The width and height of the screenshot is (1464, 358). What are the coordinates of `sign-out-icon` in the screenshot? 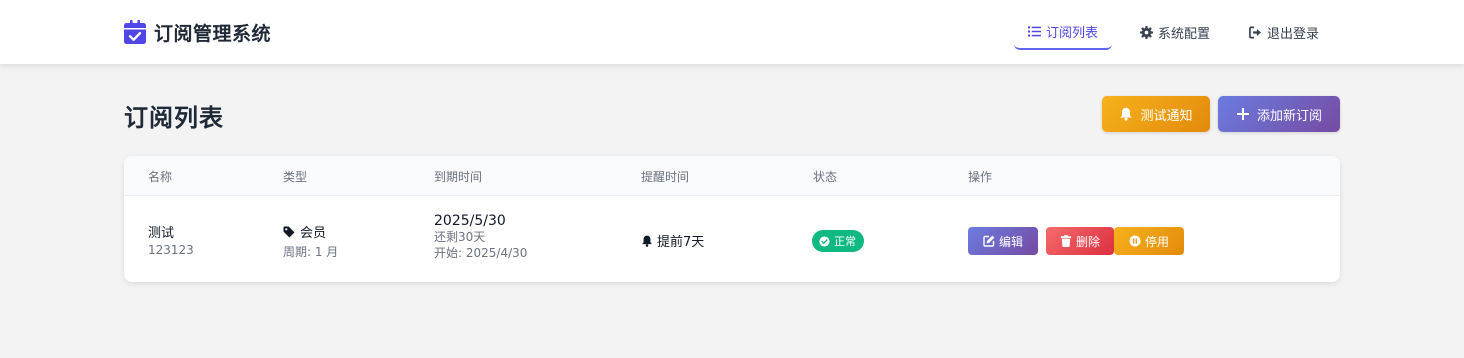 It's located at (1255, 32).